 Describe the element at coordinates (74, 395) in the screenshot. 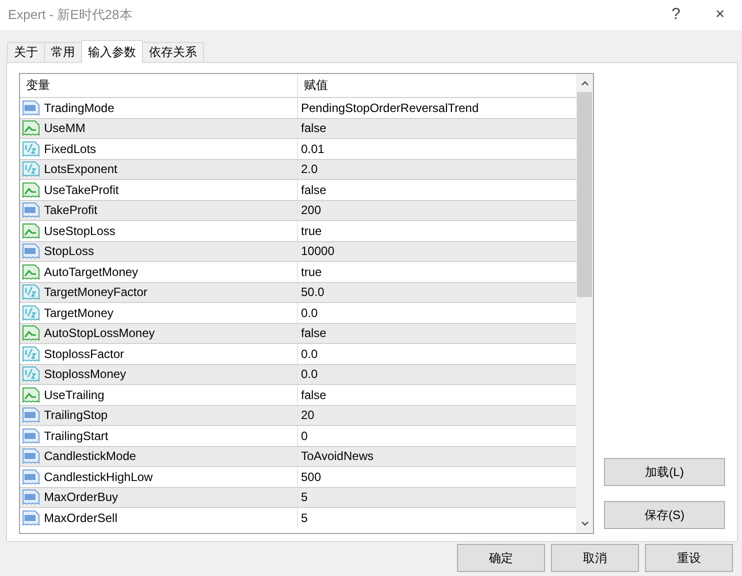

I see `parameter-name: UseTrailing` at that location.